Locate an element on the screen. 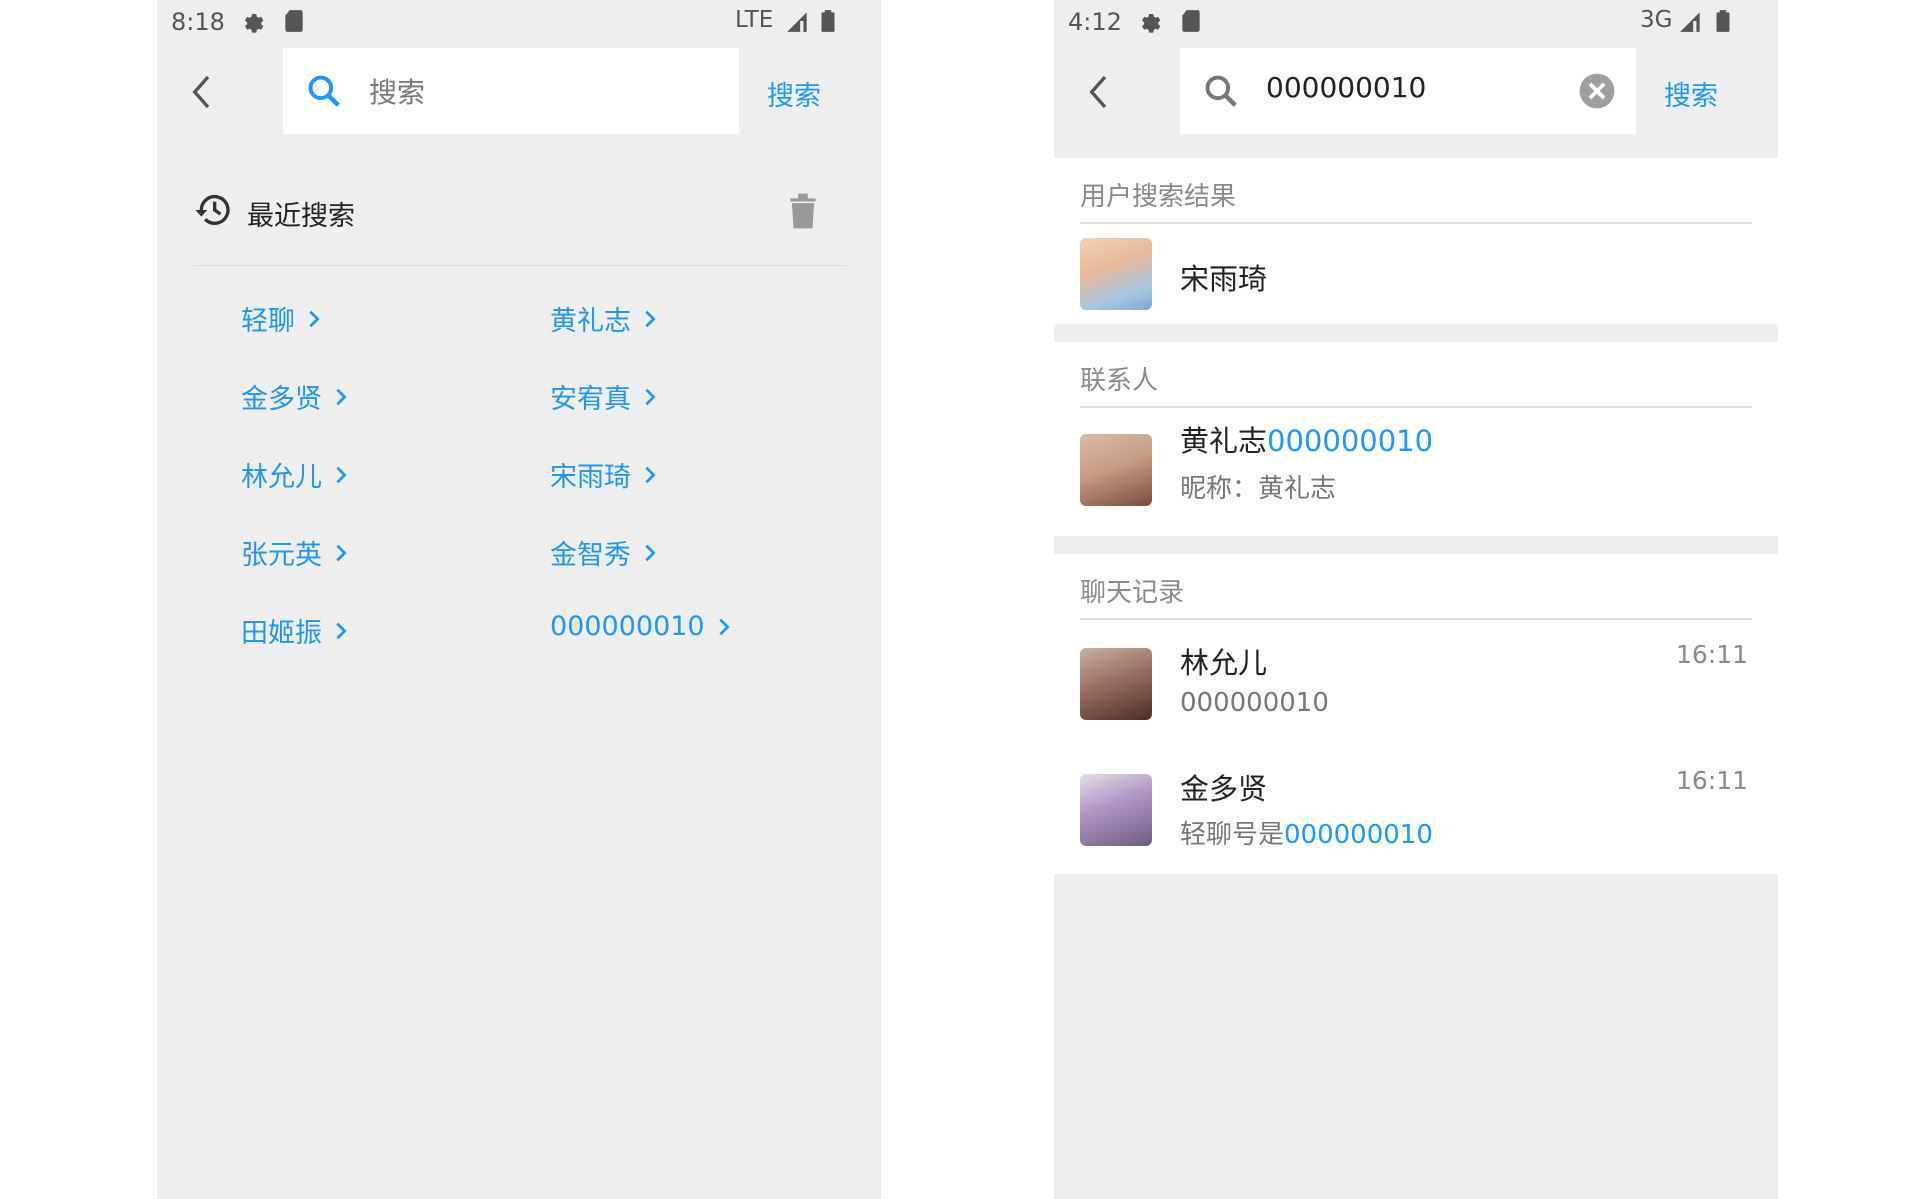 This screenshot has height=1199, width=1924. chat-row: 林允儿 16:11 000000010 is located at coordinates (1416, 683).